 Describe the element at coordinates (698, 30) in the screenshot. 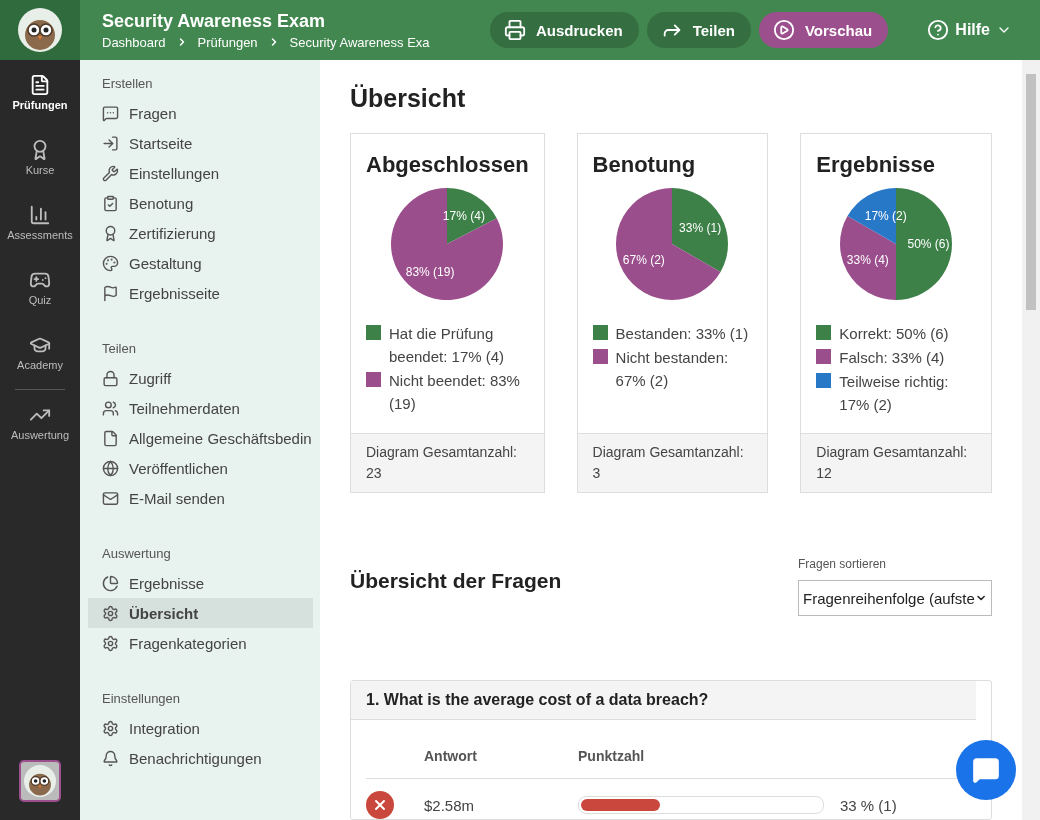

I see `share-button: Teilen` at that location.